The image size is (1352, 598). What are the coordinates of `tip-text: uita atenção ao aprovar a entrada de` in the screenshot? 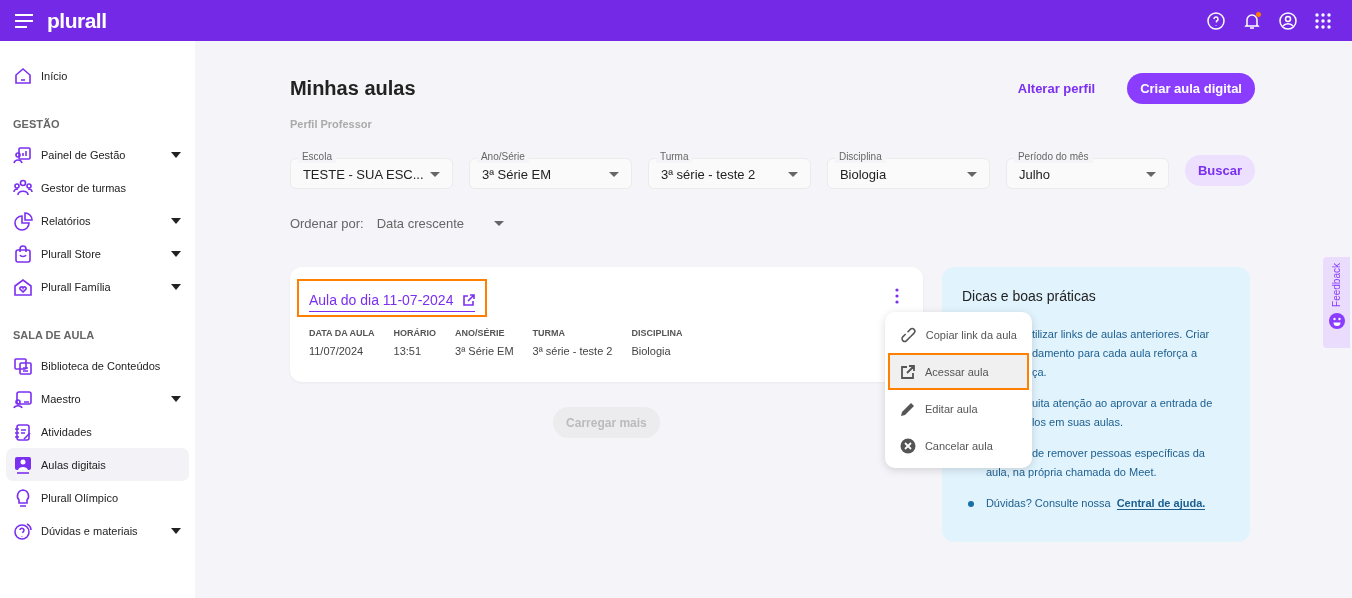 It's located at (1122, 403).